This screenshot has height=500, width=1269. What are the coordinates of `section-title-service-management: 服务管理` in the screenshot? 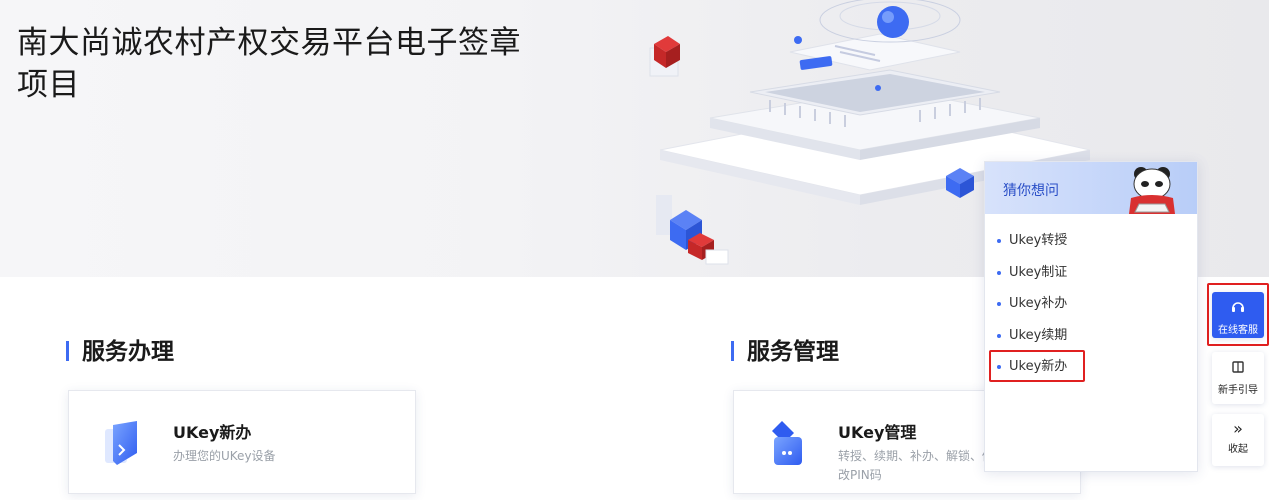 It's located at (785, 349).